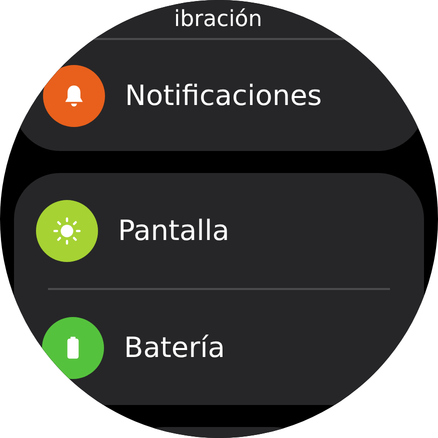  I want to click on item-label: ibración, so click(218, 19).